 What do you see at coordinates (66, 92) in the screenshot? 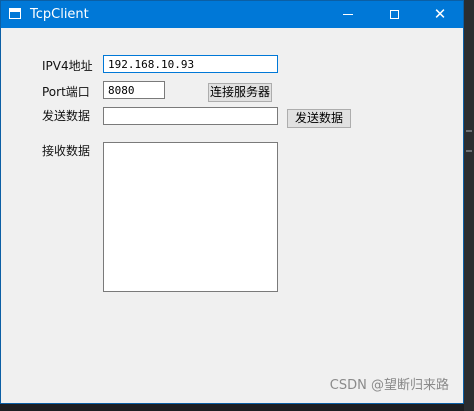
I see `port-label: Port端口` at bounding box center [66, 92].